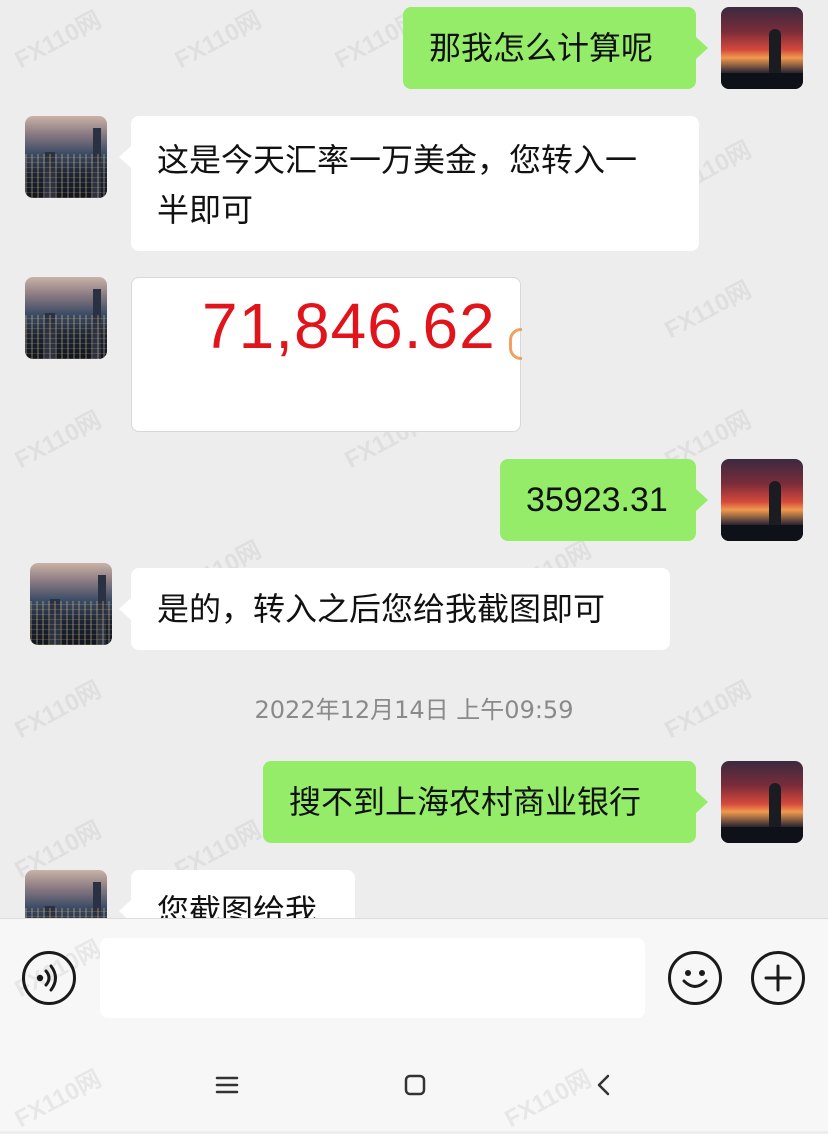 This screenshot has width=828, height=1134. I want to click on message-bubble-incoming: 您截图给我, so click(237, 894).